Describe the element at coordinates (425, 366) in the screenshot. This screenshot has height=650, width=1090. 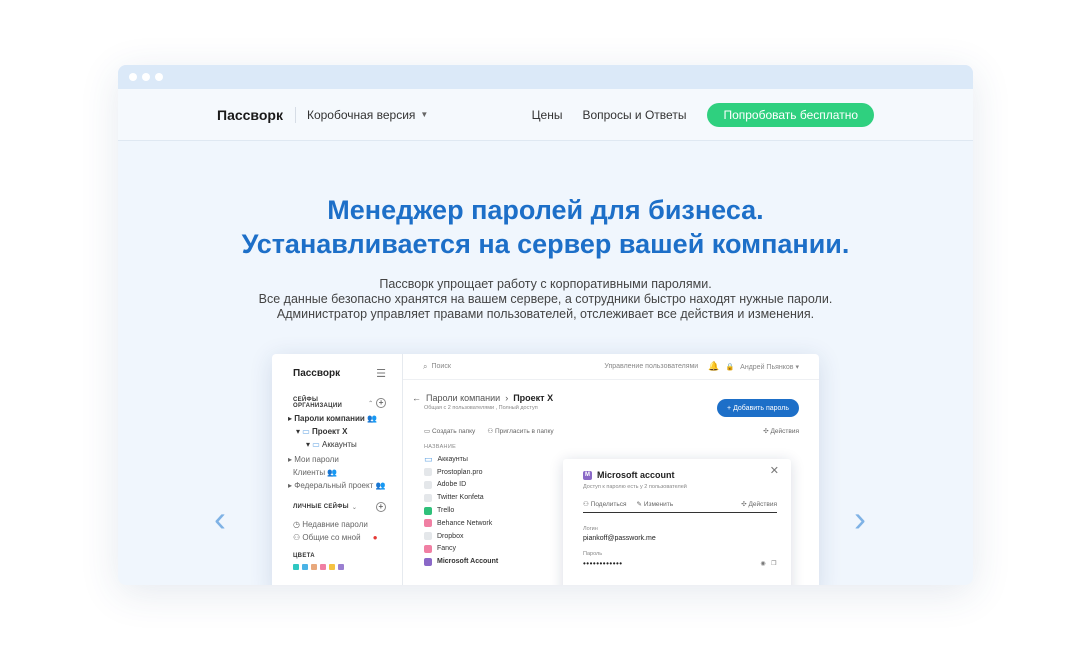
I see `search-icon: ⌕` at that location.